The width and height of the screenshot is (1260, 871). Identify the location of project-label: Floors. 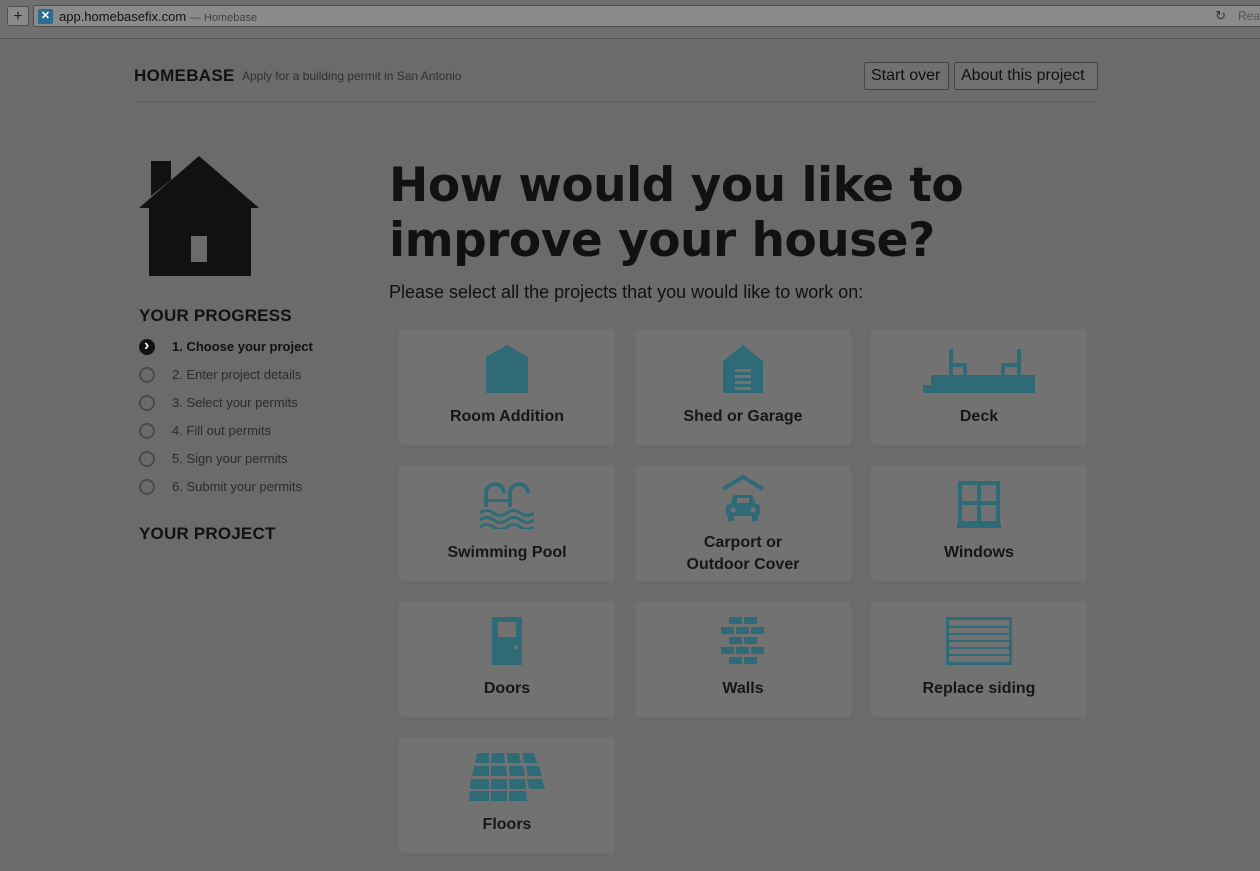
(507, 824).